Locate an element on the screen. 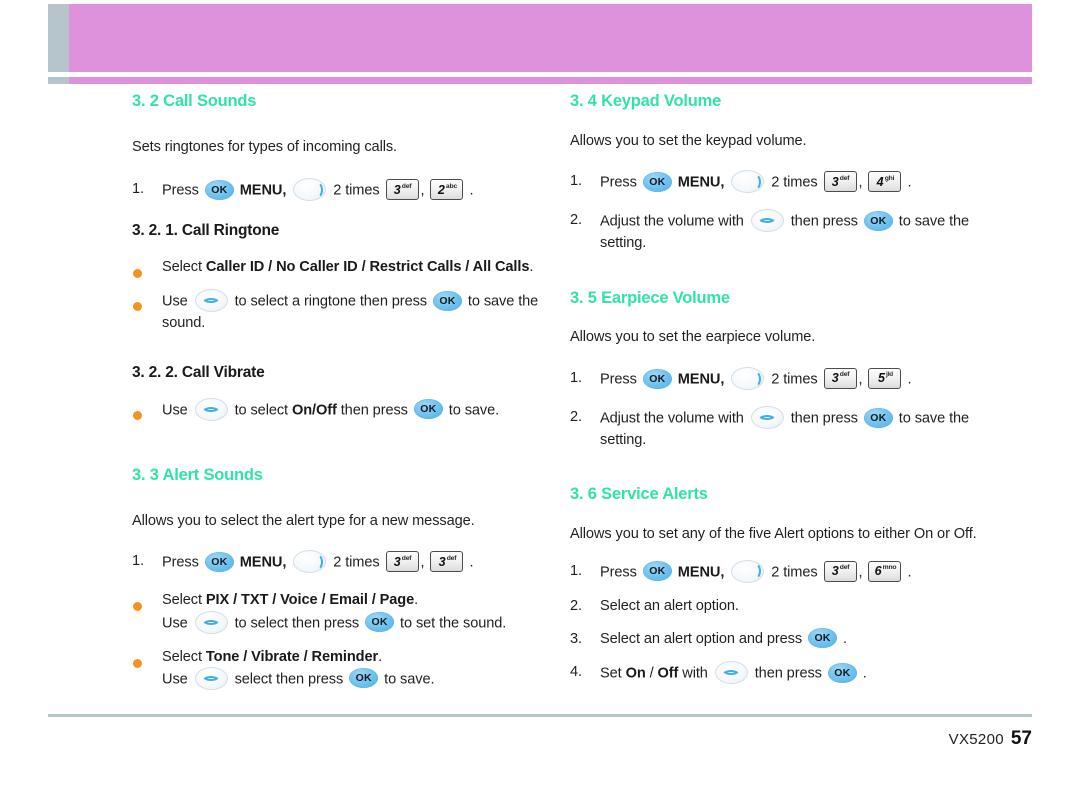 The width and height of the screenshot is (1080, 791). times-label: 2 times is located at coordinates (356, 562).